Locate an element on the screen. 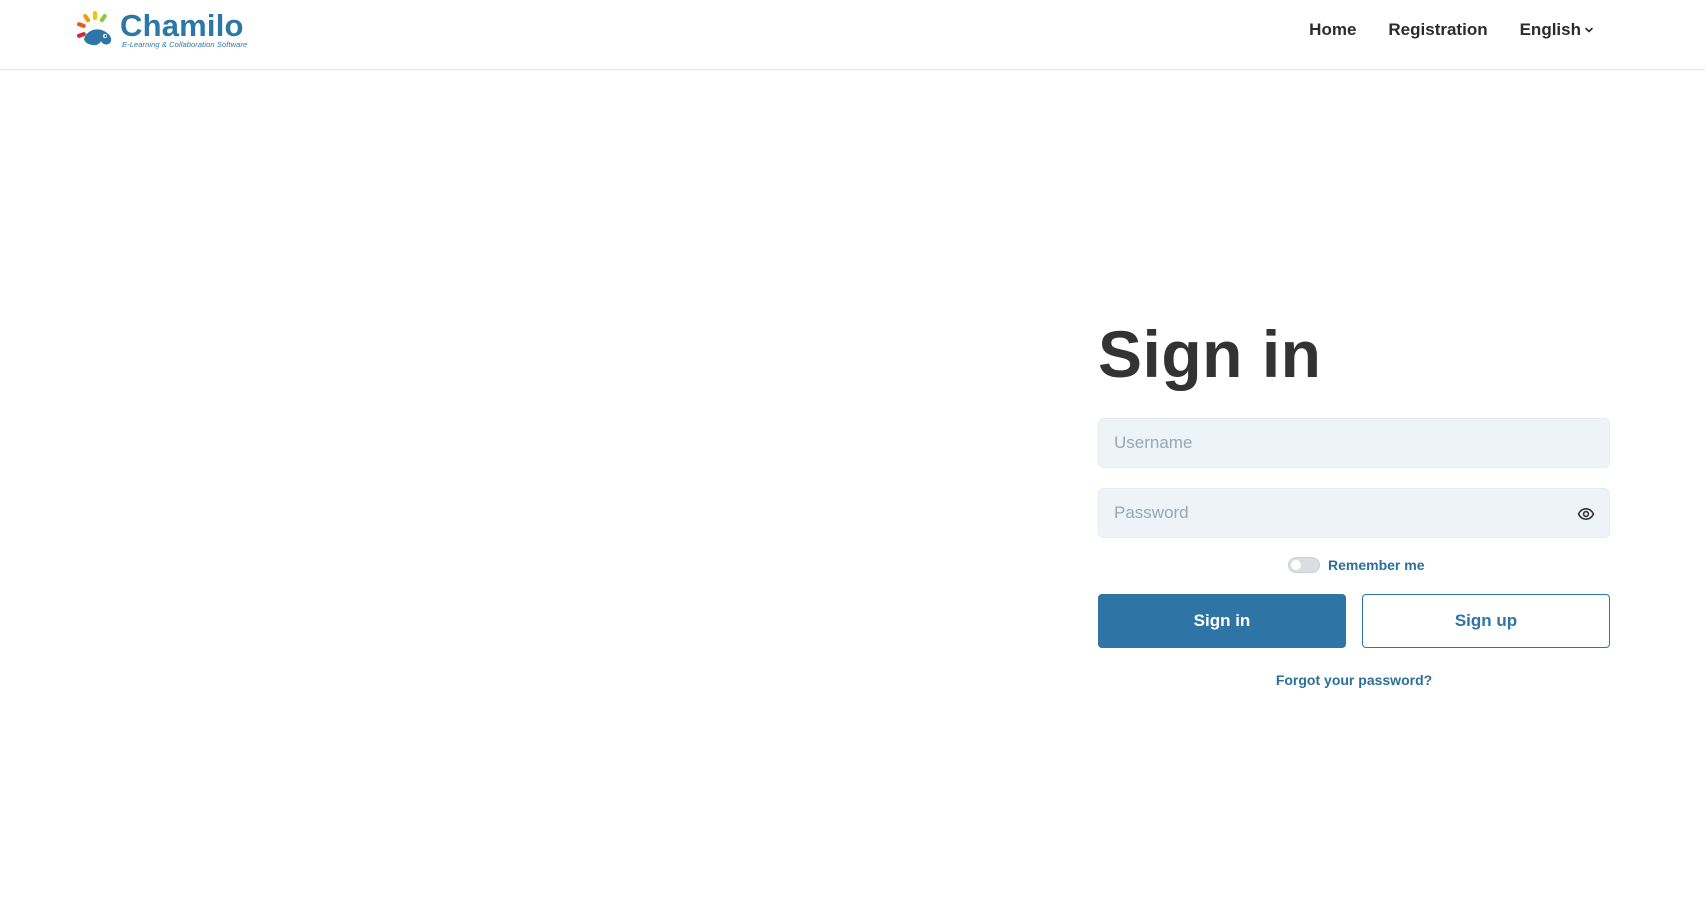 This screenshot has width=1705, height=901. eye-icon is located at coordinates (1586, 514).